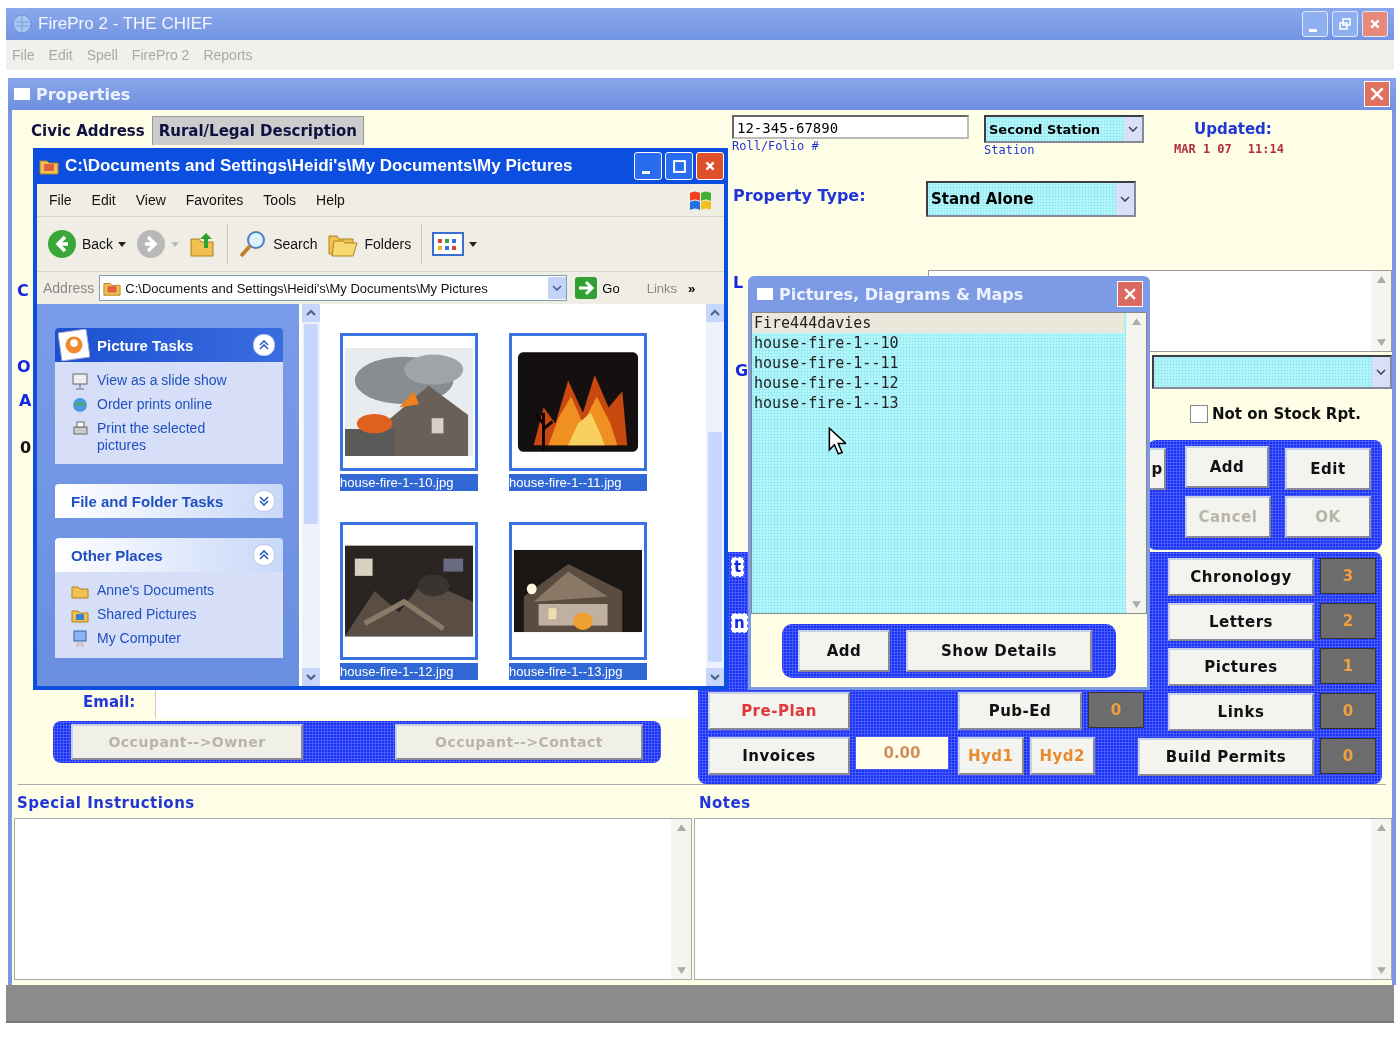 This screenshot has width=1400, height=1043. I want to click on menu-item: View, so click(150, 200).